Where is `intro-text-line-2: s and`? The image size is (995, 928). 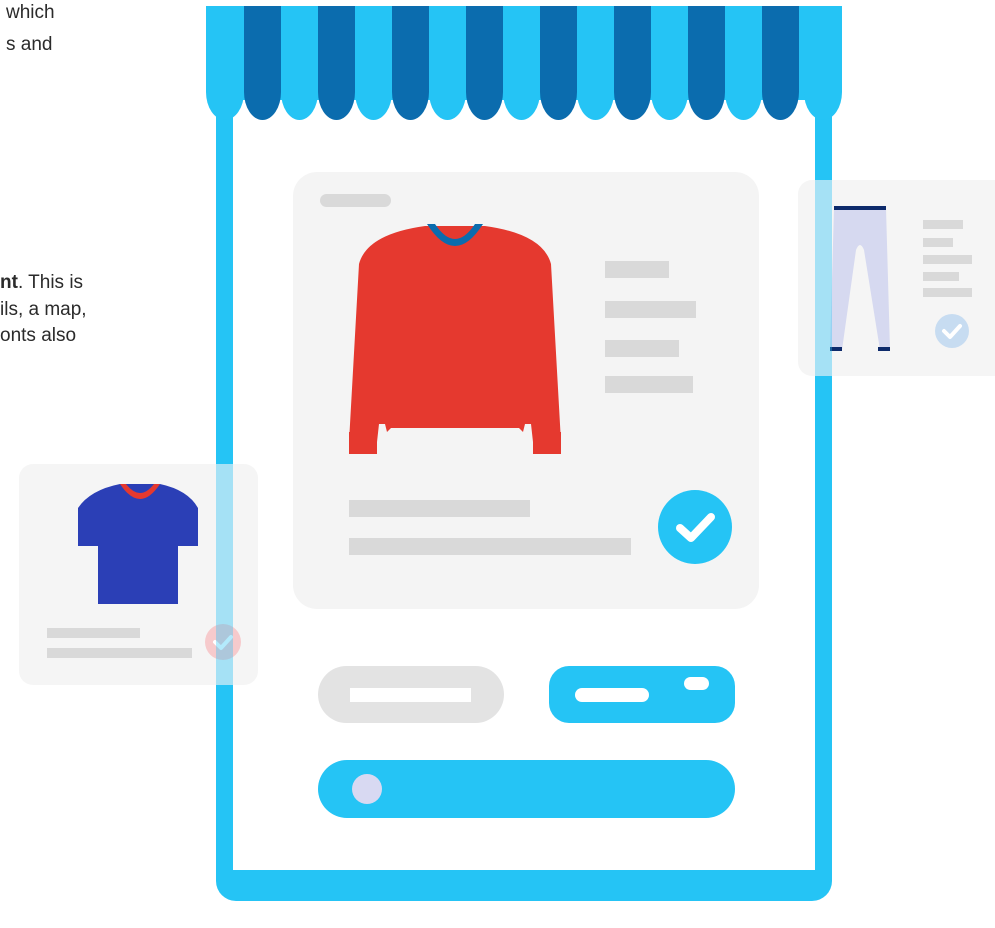 intro-text-line-2: s and is located at coordinates (29, 44).